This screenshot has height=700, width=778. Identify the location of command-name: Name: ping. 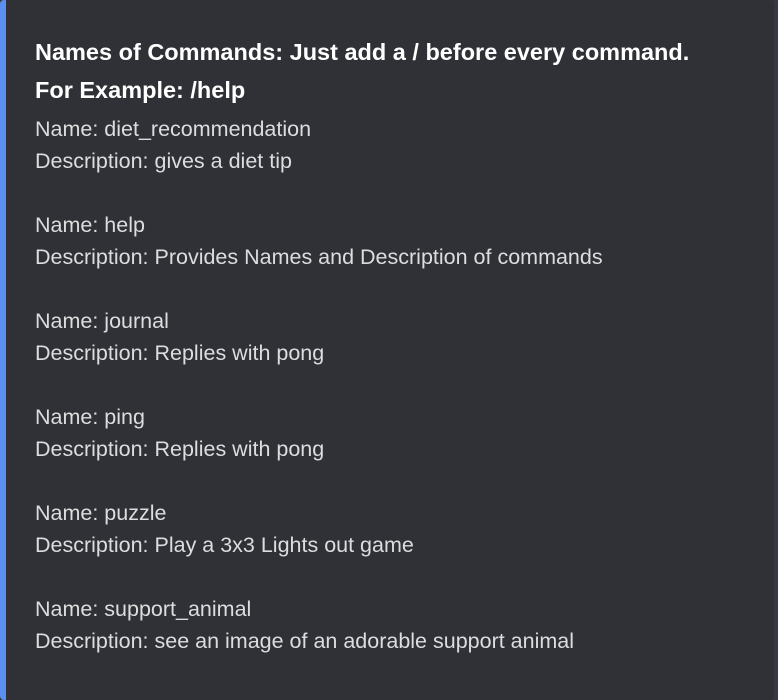
(90, 417).